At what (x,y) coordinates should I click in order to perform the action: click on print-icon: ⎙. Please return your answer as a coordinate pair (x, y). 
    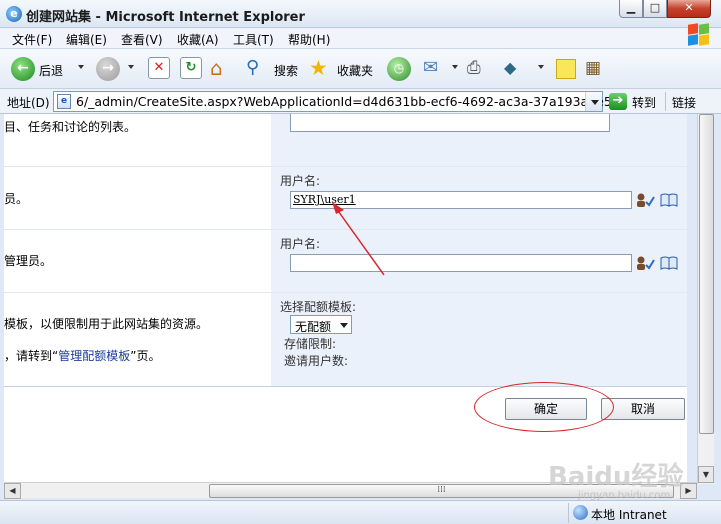
    Looking at the image, I should click on (479, 69).